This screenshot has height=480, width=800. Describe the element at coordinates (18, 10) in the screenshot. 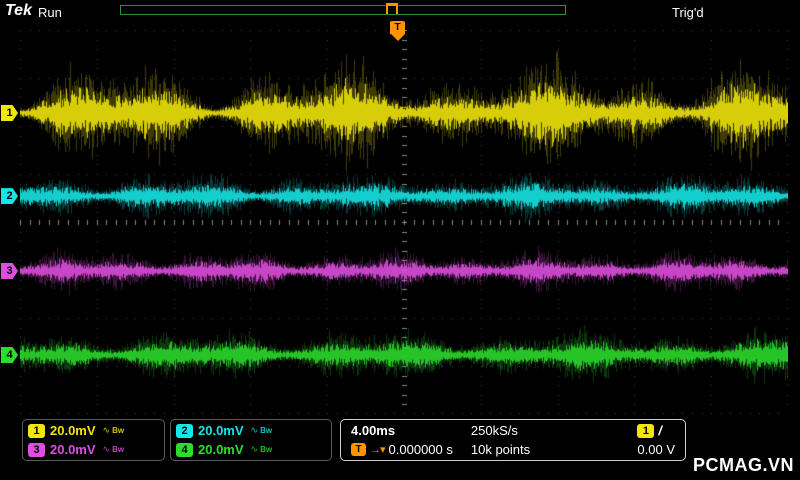

I see `tek-logo: Tek` at that location.